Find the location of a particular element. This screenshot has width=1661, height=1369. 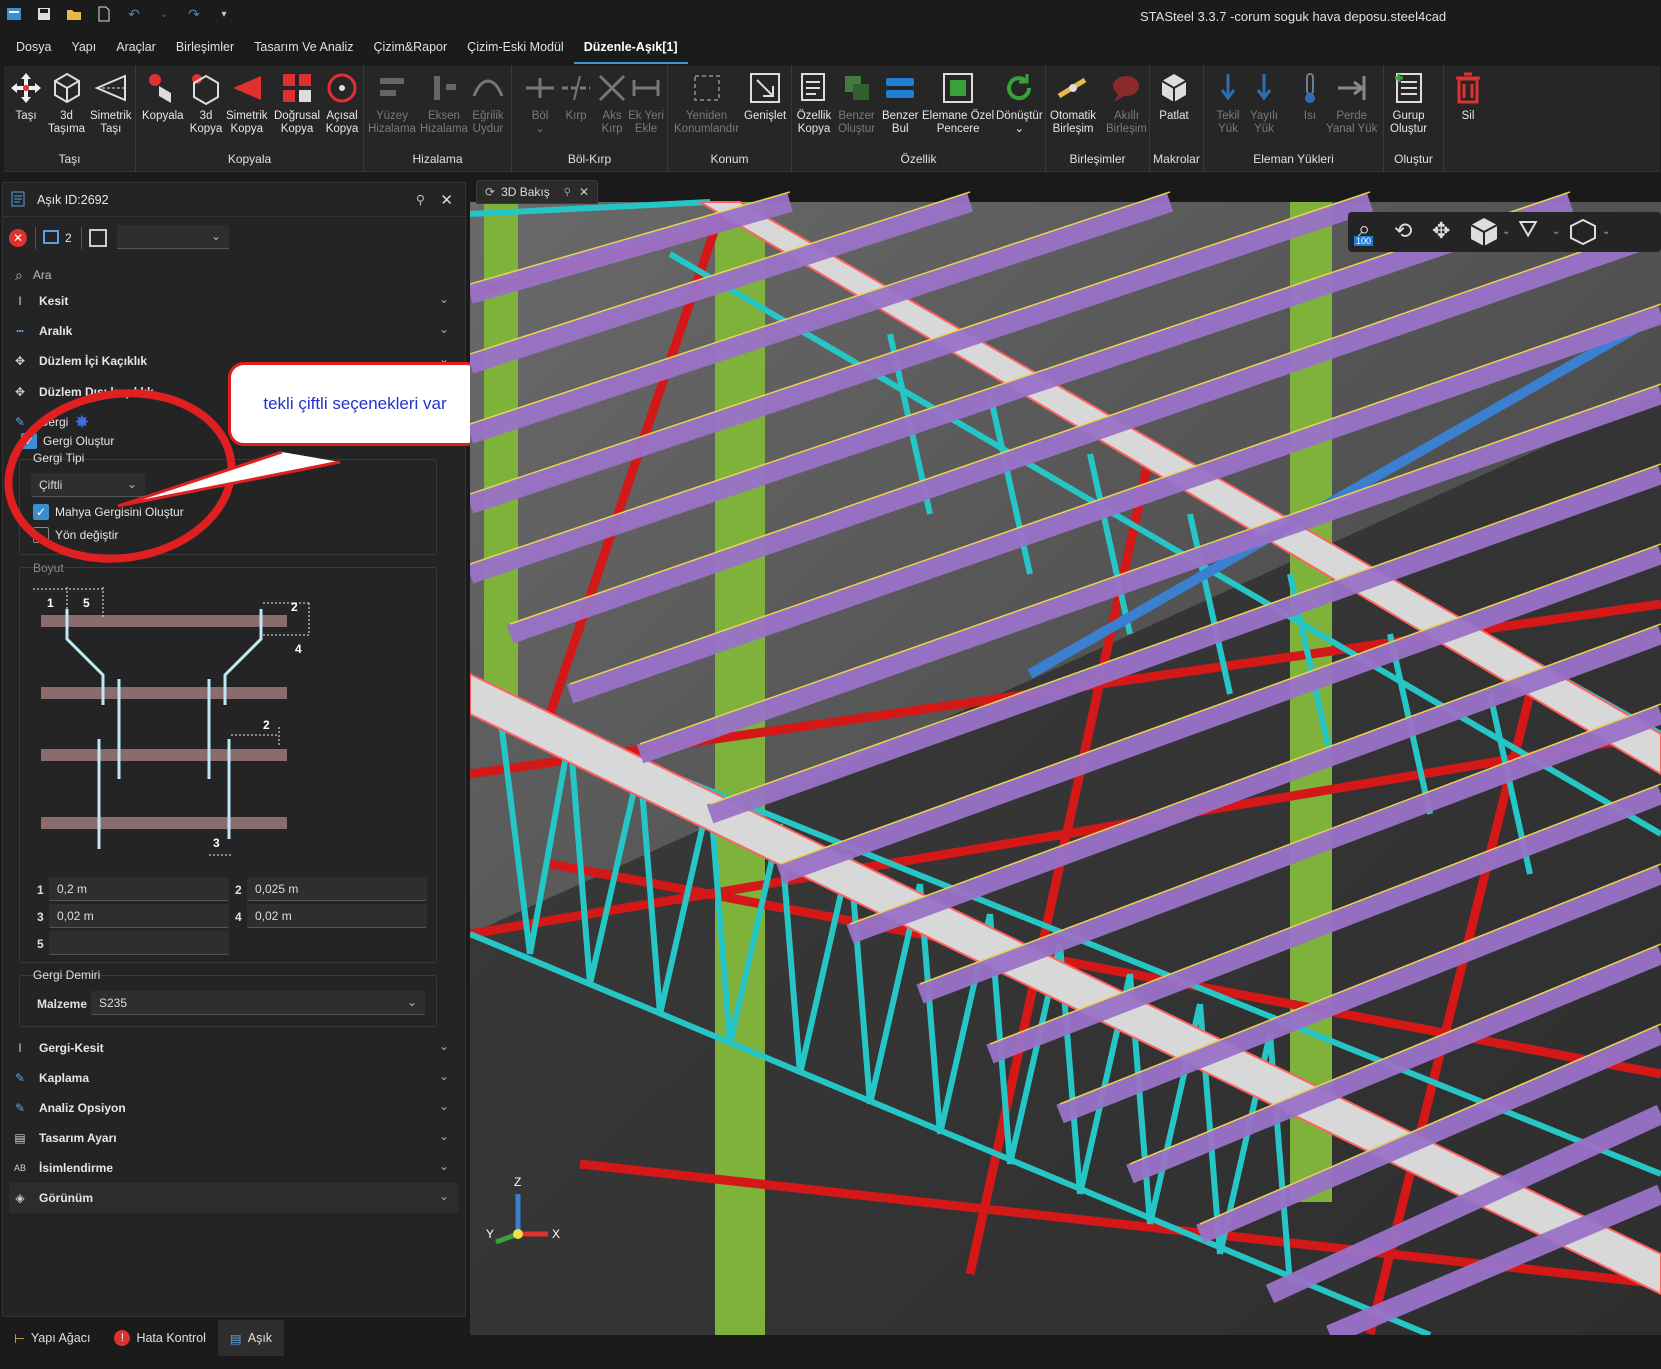

axis-align-icon is located at coordinates (444, 88).